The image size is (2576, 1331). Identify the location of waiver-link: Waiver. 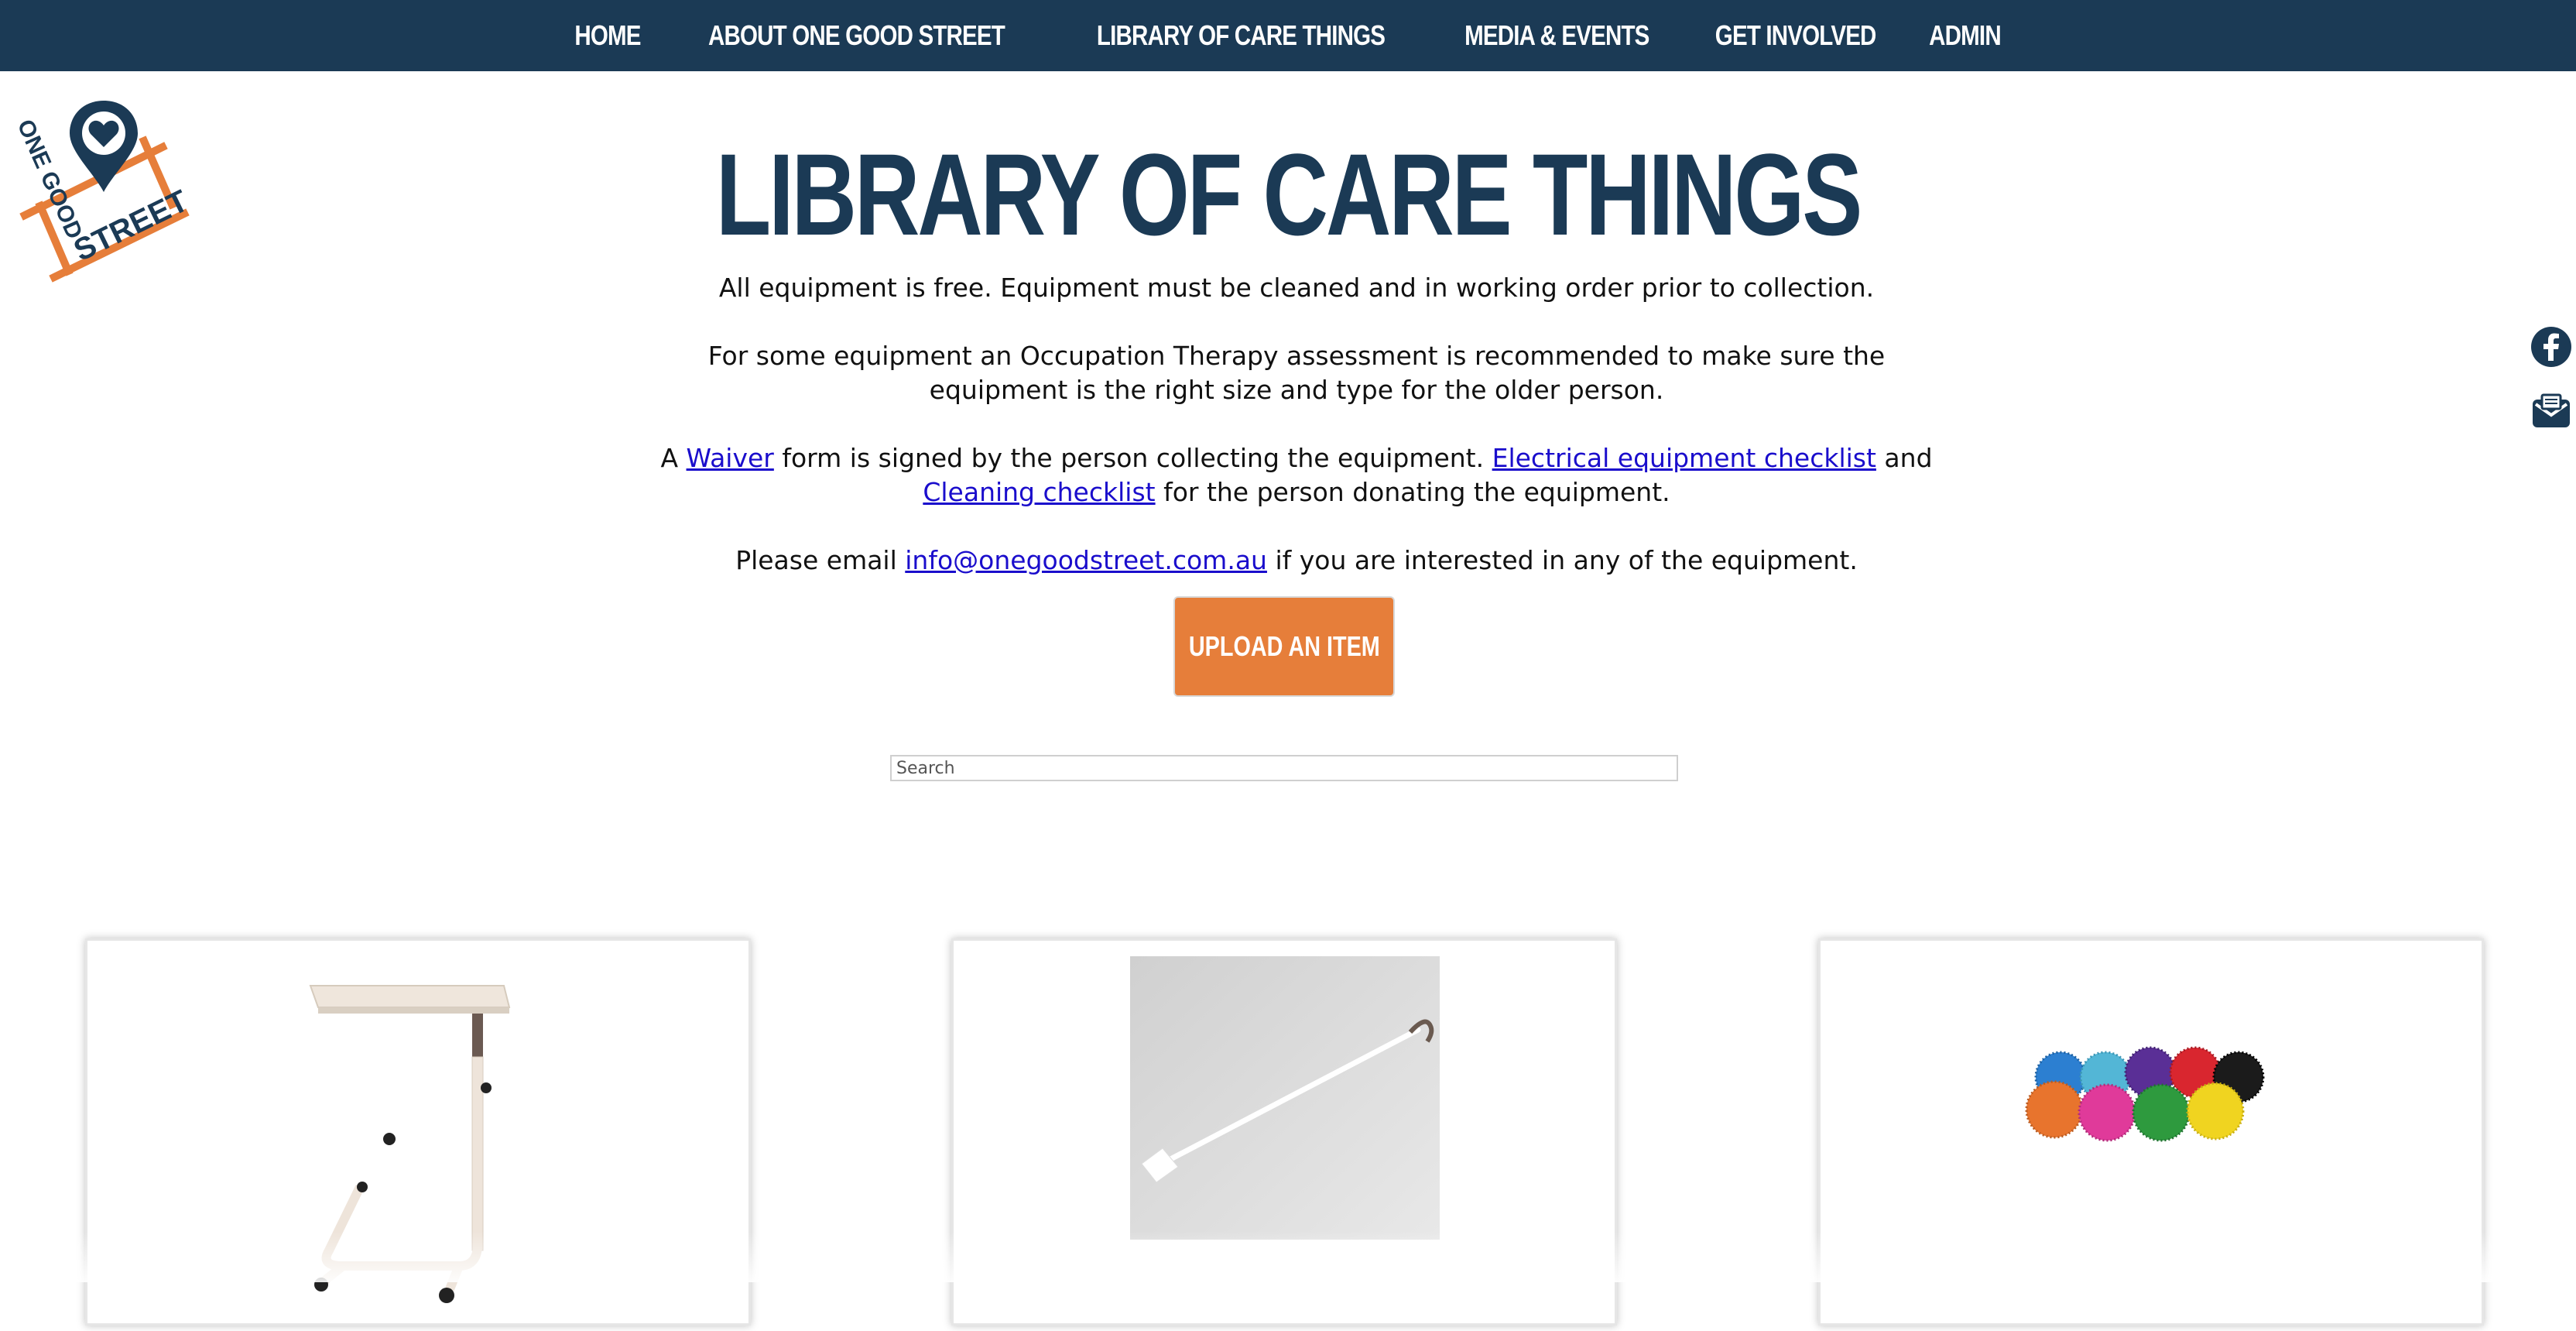
(731, 458).